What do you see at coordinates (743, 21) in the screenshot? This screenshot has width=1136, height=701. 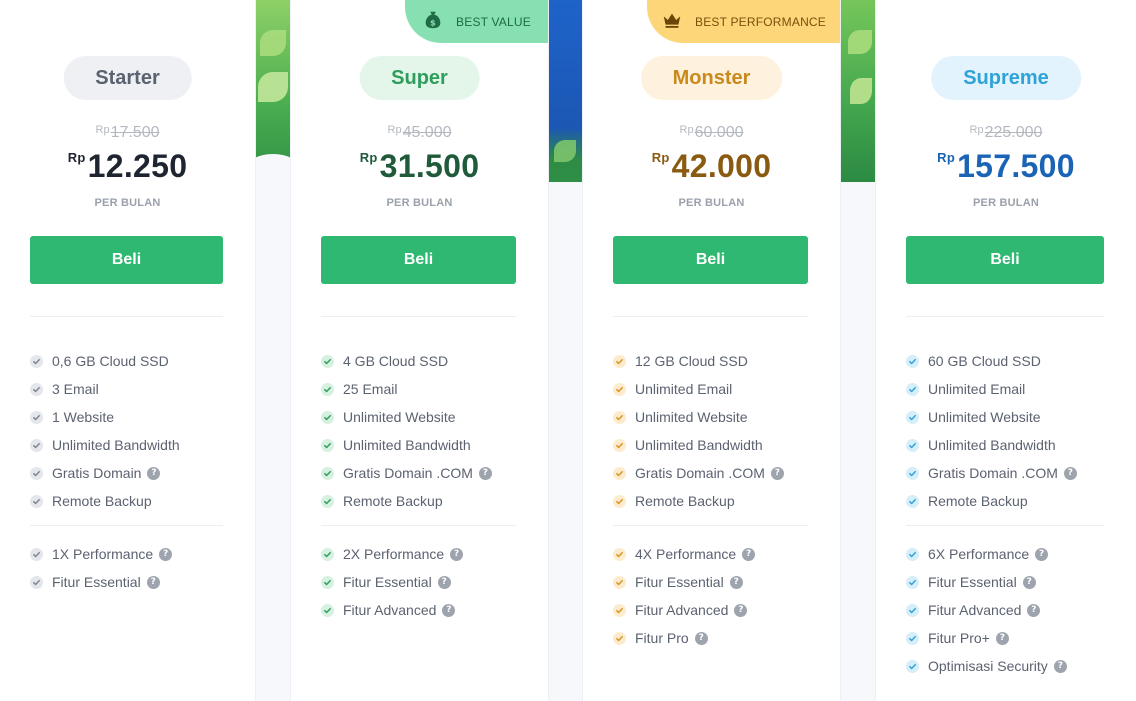 I see `best-performance-ribbon: BEST PERFORMANCE` at bounding box center [743, 21].